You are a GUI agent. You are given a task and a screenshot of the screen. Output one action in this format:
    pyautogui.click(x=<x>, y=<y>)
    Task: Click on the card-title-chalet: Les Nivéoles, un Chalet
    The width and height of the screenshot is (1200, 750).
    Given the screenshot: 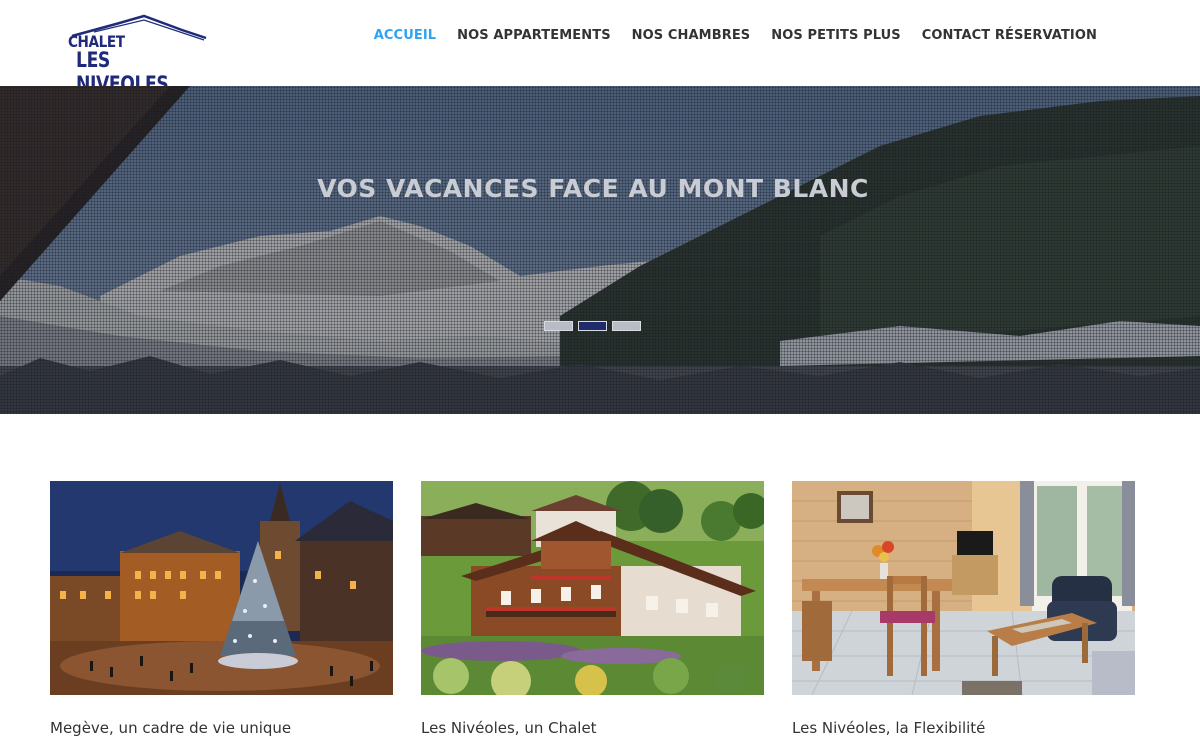 What is the action you would take?
    pyautogui.click(x=592, y=728)
    